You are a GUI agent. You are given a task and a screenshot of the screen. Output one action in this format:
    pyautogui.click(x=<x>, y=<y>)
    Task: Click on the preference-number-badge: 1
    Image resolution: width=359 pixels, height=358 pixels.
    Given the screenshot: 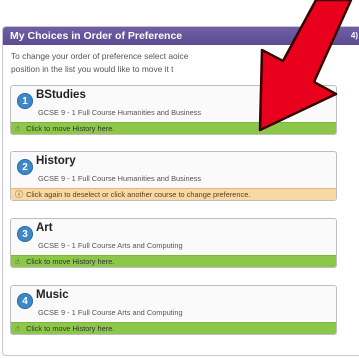 What is the action you would take?
    pyautogui.click(x=25, y=101)
    